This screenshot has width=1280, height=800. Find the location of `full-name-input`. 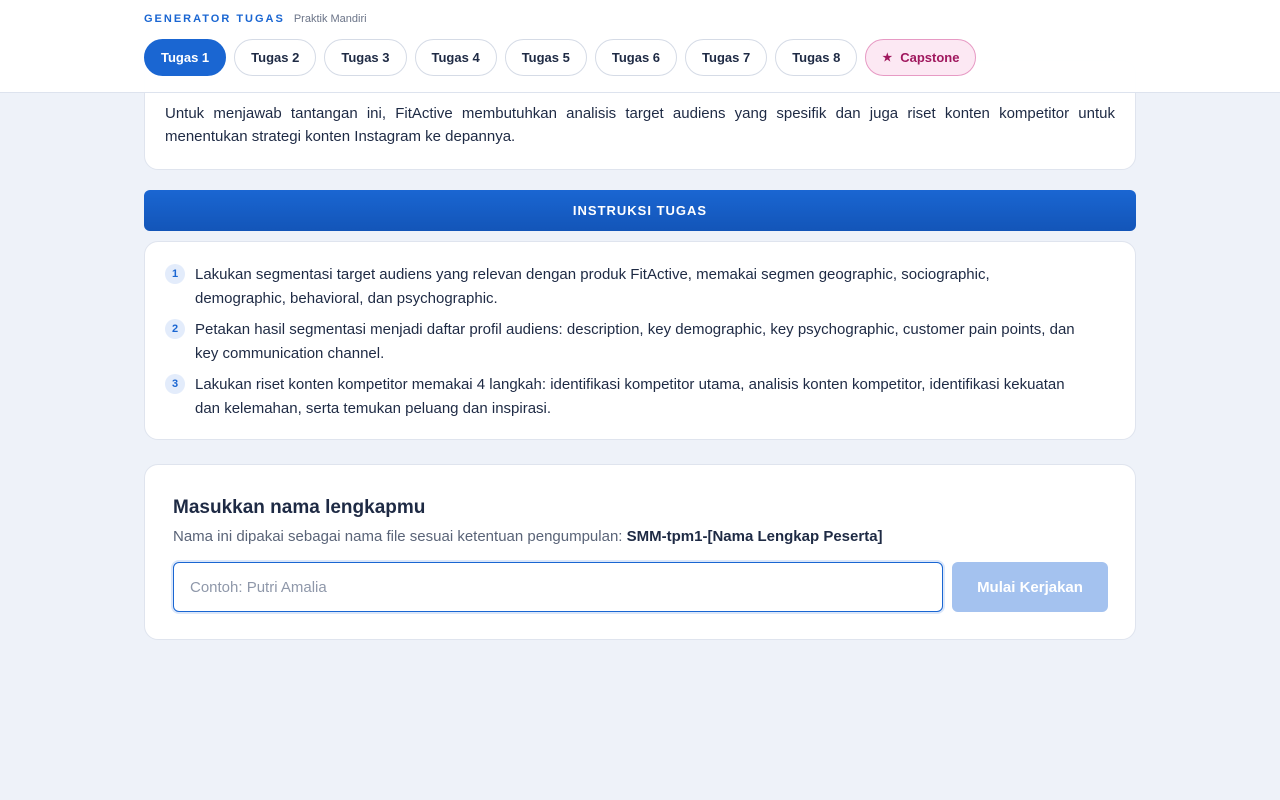

full-name-input is located at coordinates (558, 587).